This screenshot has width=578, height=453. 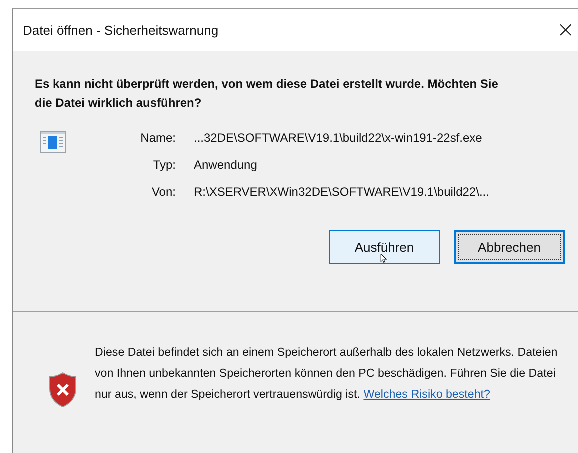 What do you see at coordinates (267, 94) in the screenshot?
I see `warning-heading: Es kann nicht überprüft werden, von wem diese Datei erstellt wurde. Möchten Sie die Datei wirklich ausführen?` at bounding box center [267, 94].